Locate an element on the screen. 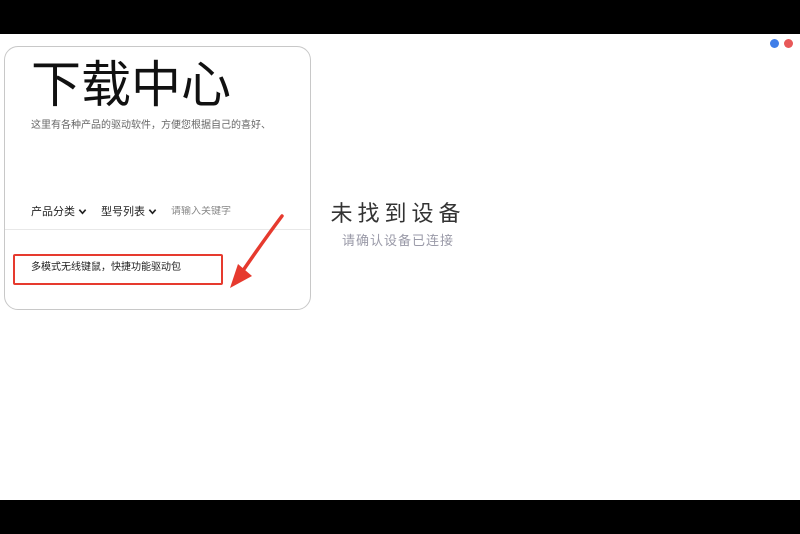 The image size is (800, 534). window-dots is located at coordinates (781, 43).